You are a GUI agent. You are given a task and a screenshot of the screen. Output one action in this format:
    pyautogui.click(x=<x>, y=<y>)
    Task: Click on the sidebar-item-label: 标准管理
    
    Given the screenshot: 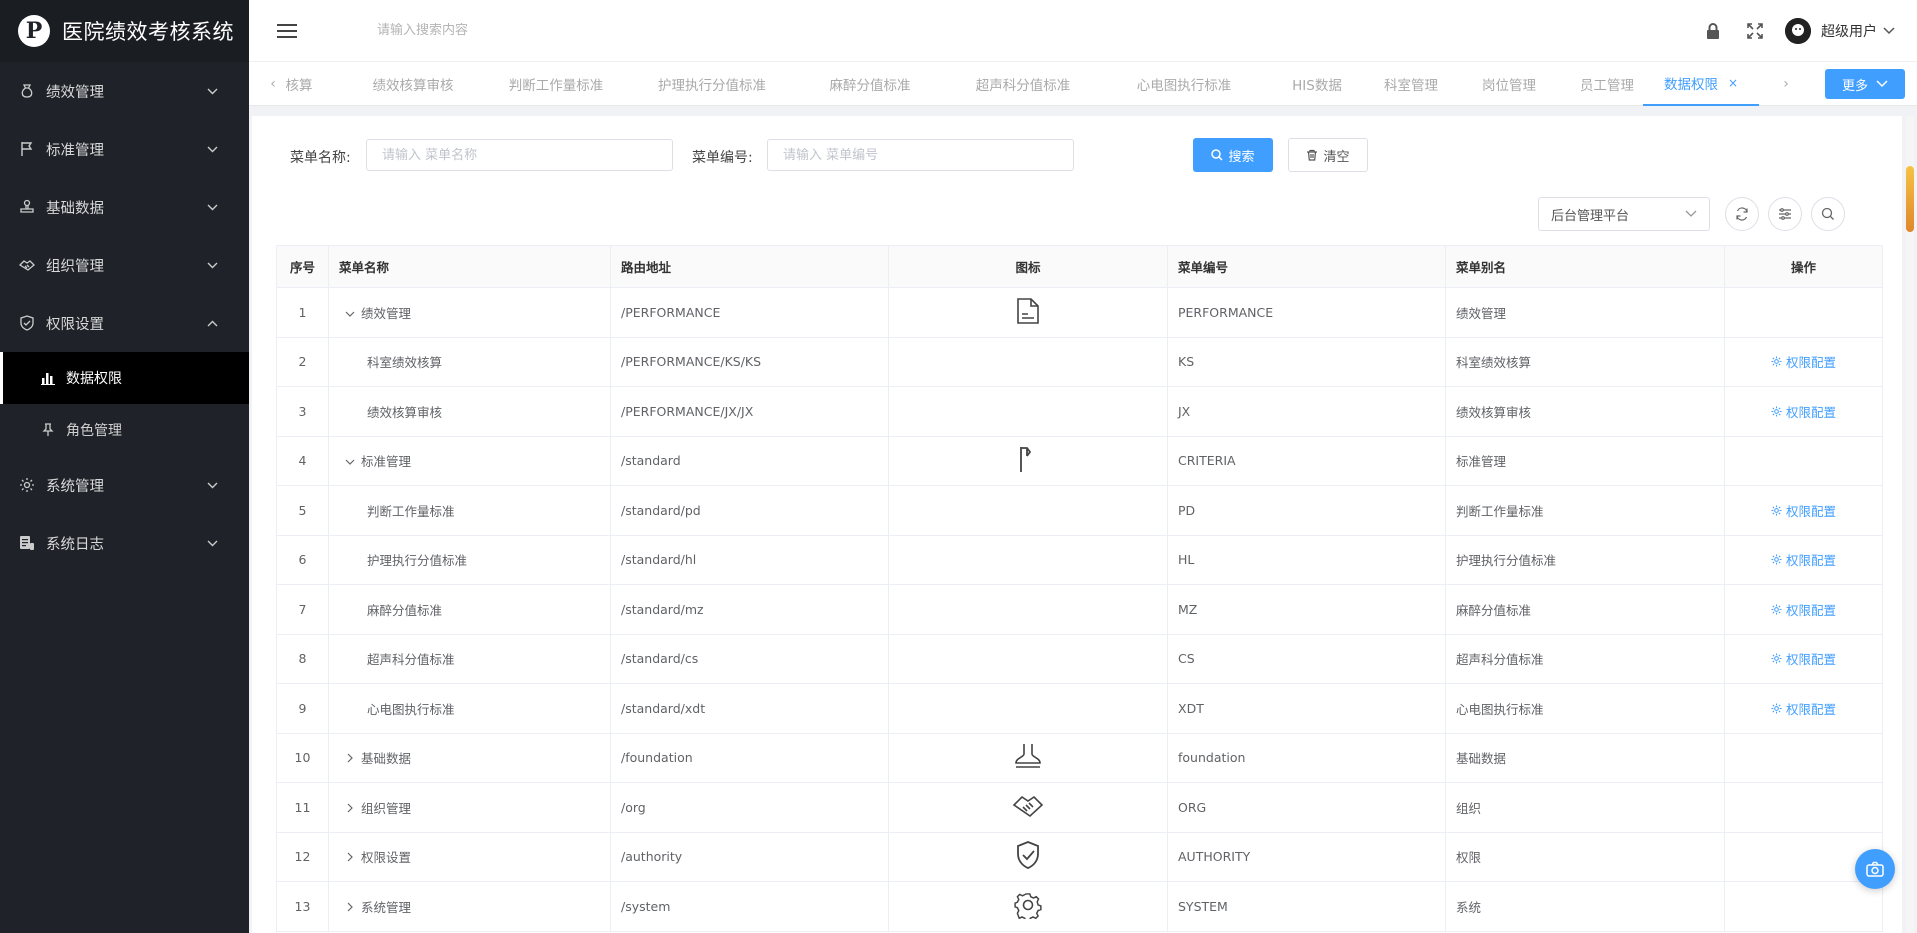 What is the action you would take?
    pyautogui.click(x=75, y=150)
    